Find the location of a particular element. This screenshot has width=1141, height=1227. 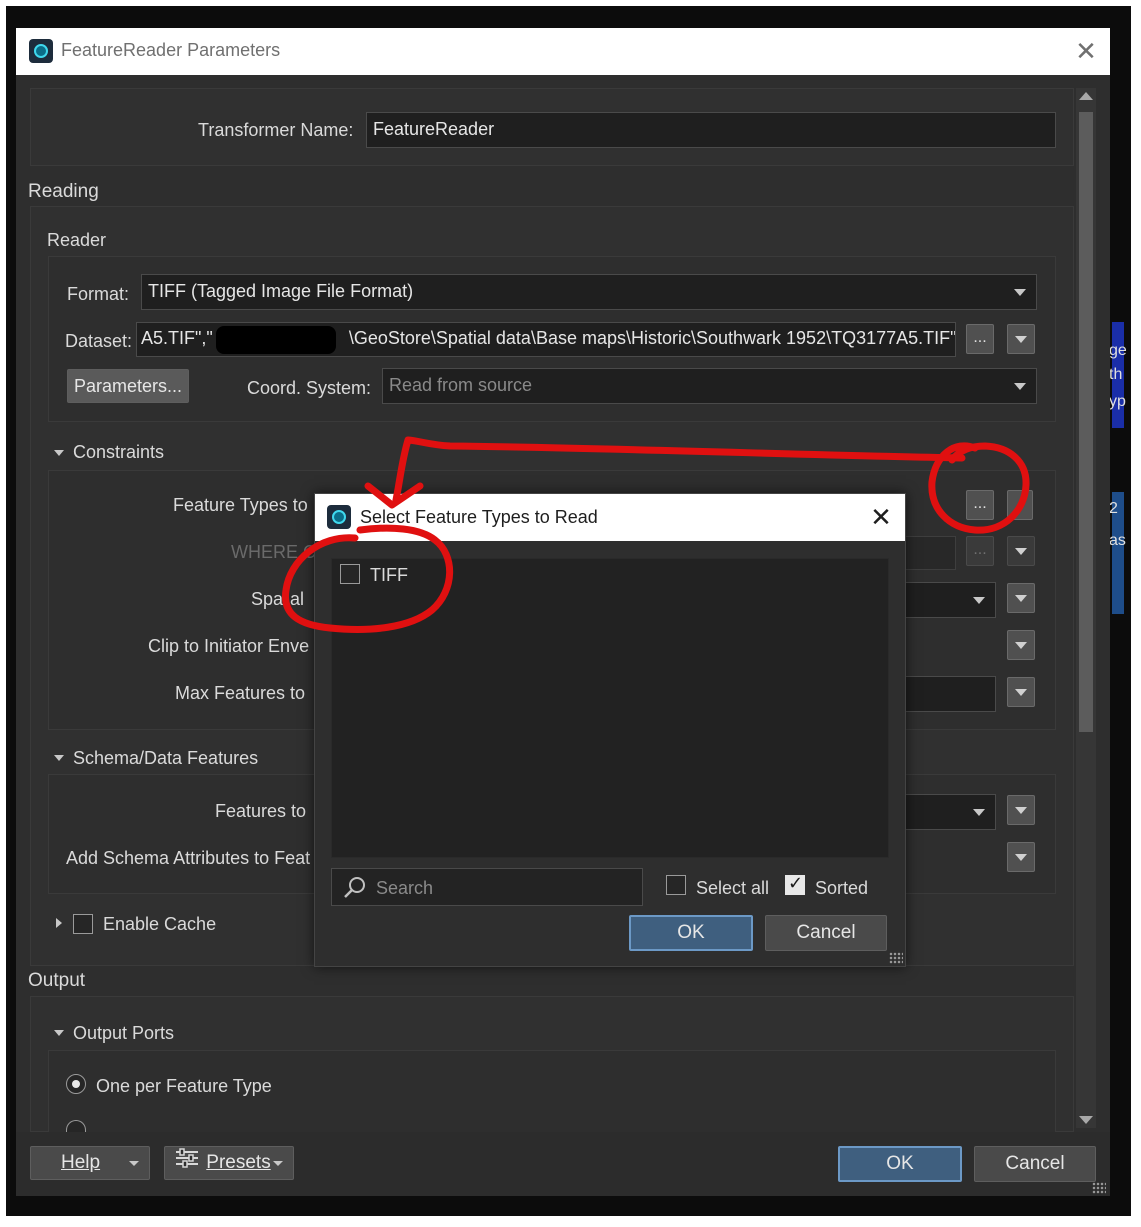

dialog-titlebar: FeatureReader Parameters ✕ is located at coordinates (563, 51).